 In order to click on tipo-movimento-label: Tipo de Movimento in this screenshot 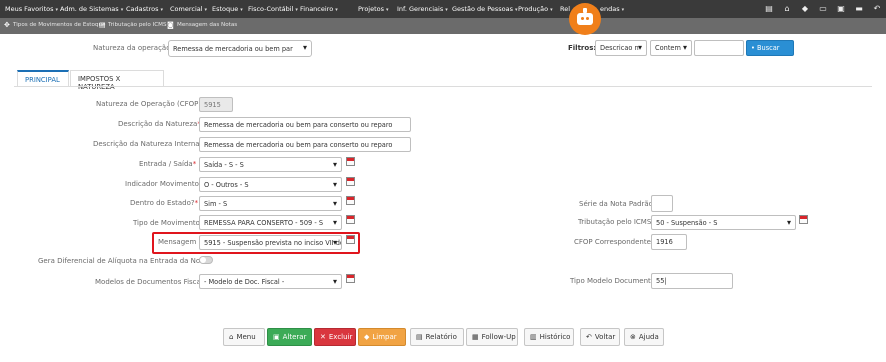, I will do `click(166, 223)`.